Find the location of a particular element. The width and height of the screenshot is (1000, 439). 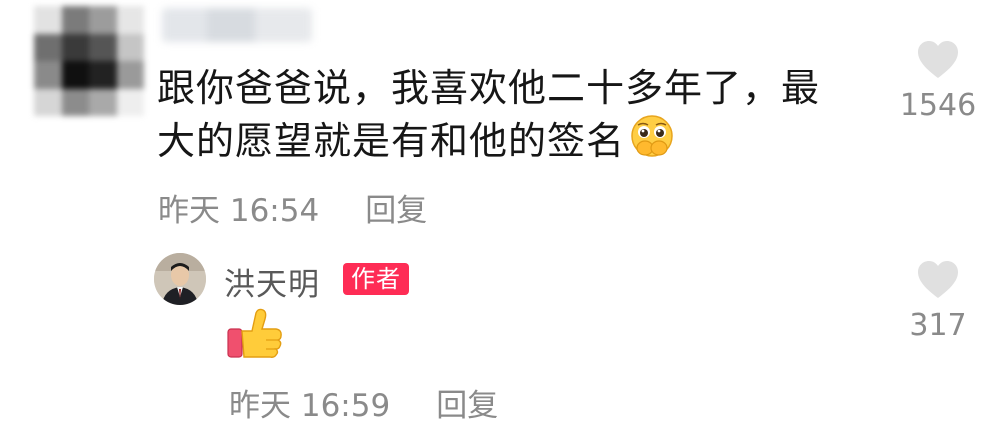

comment-like-button is located at coordinates (938, 62).